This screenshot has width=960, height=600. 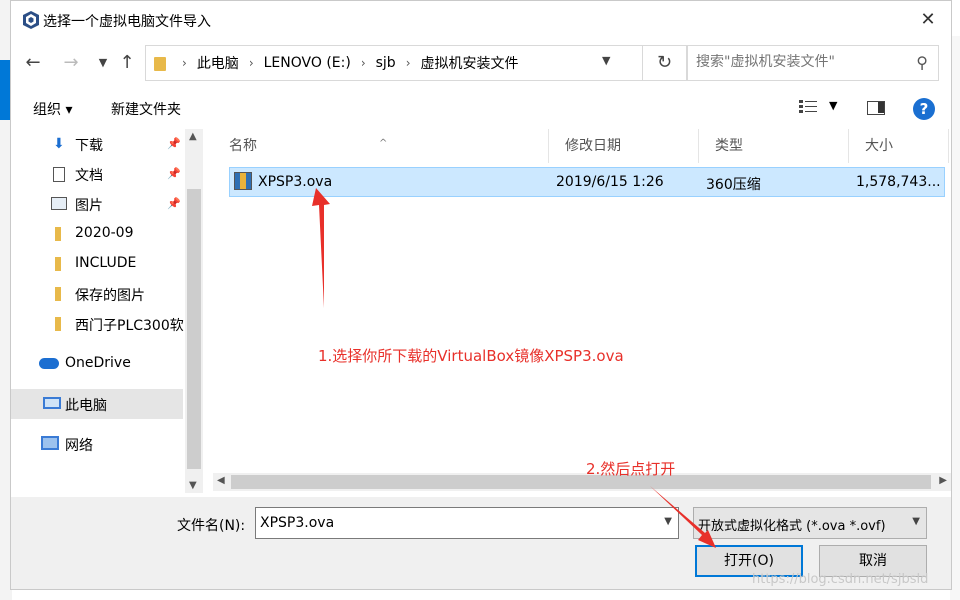 What do you see at coordinates (922, 62) in the screenshot?
I see `search-icon: ⚲` at bounding box center [922, 62].